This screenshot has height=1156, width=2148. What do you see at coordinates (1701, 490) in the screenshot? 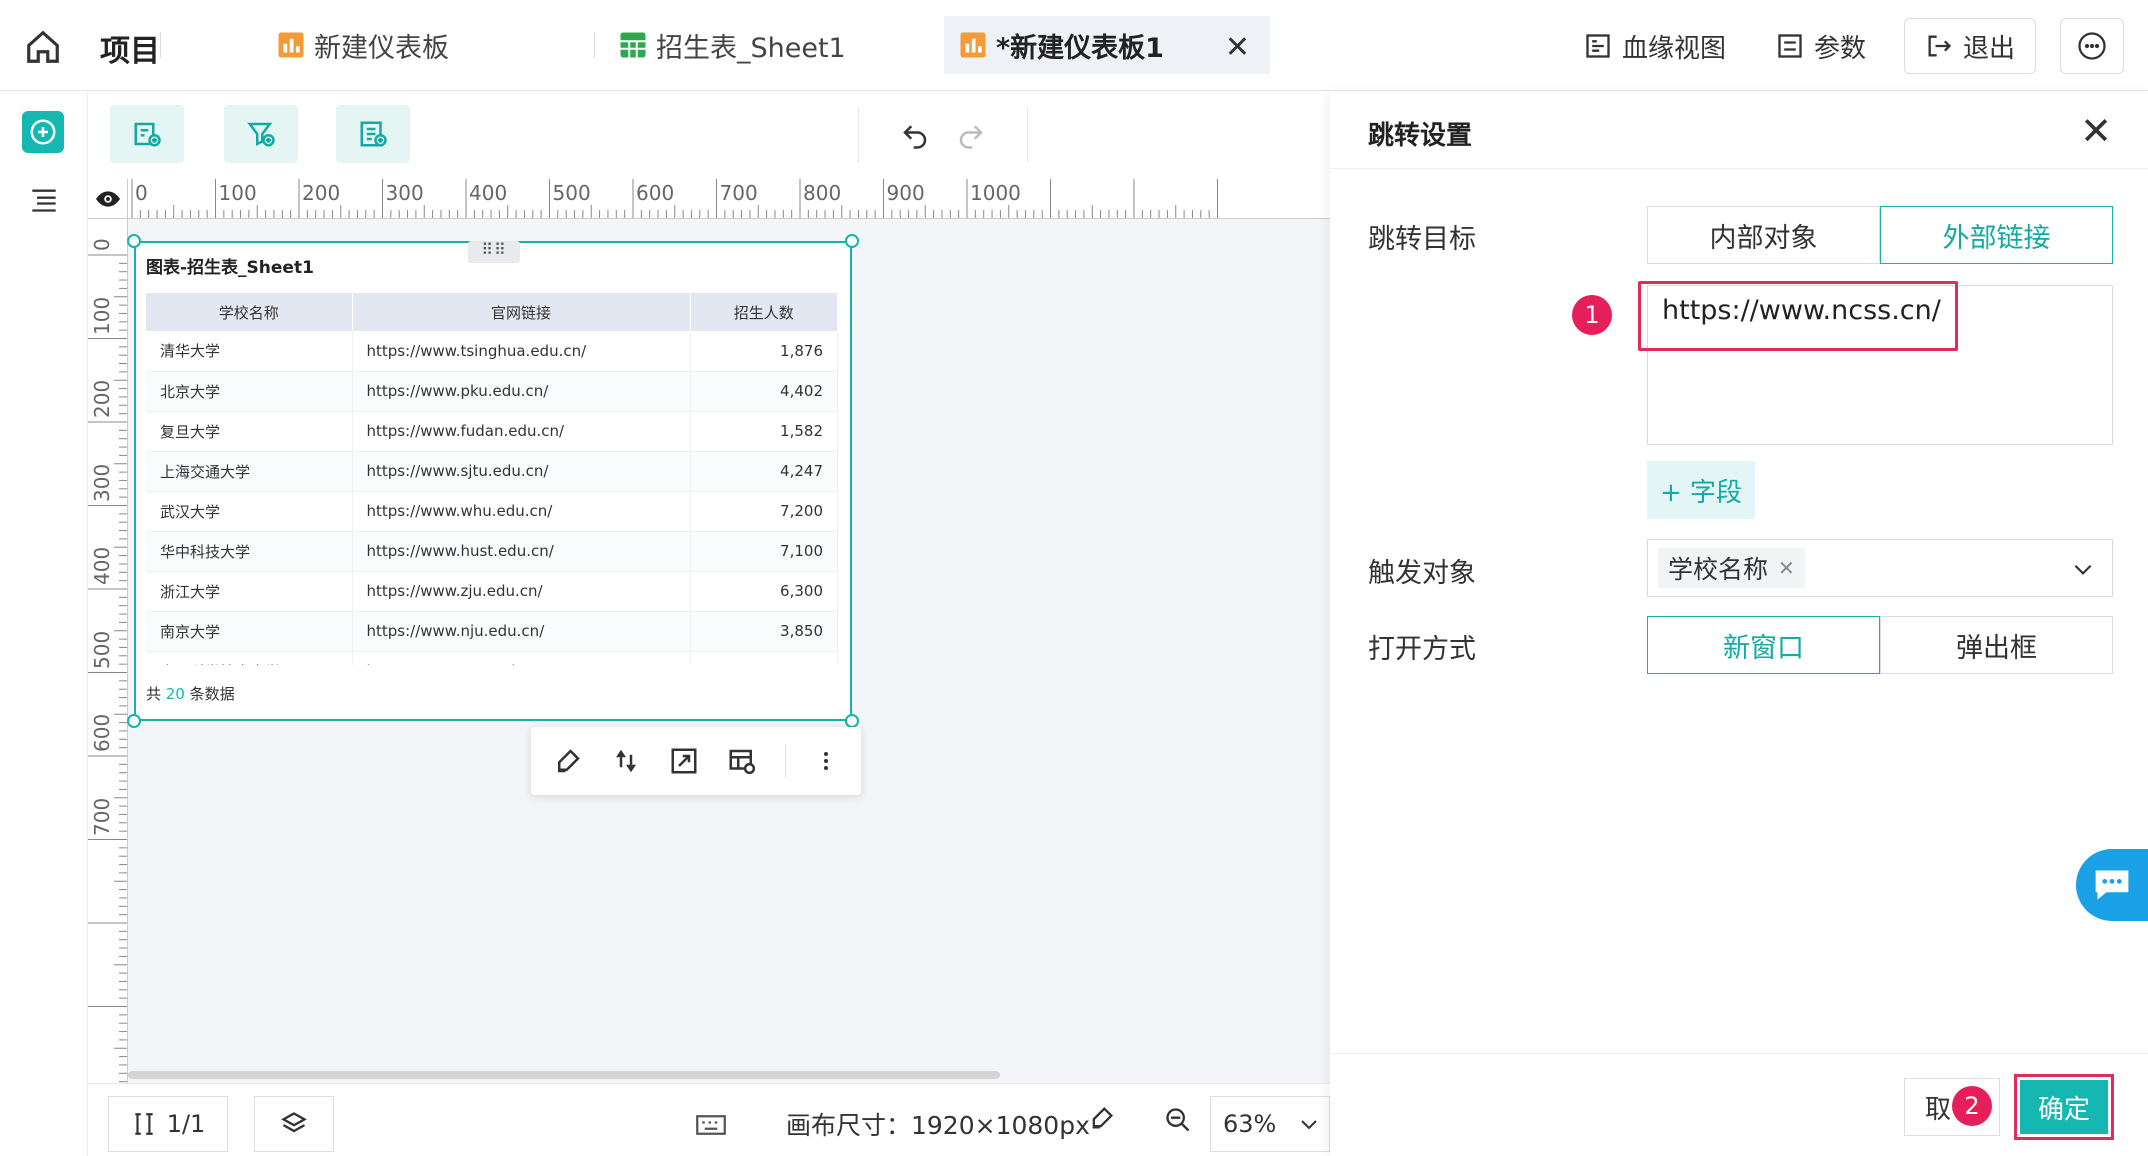
I see `add-field-button: + 字段` at bounding box center [1701, 490].